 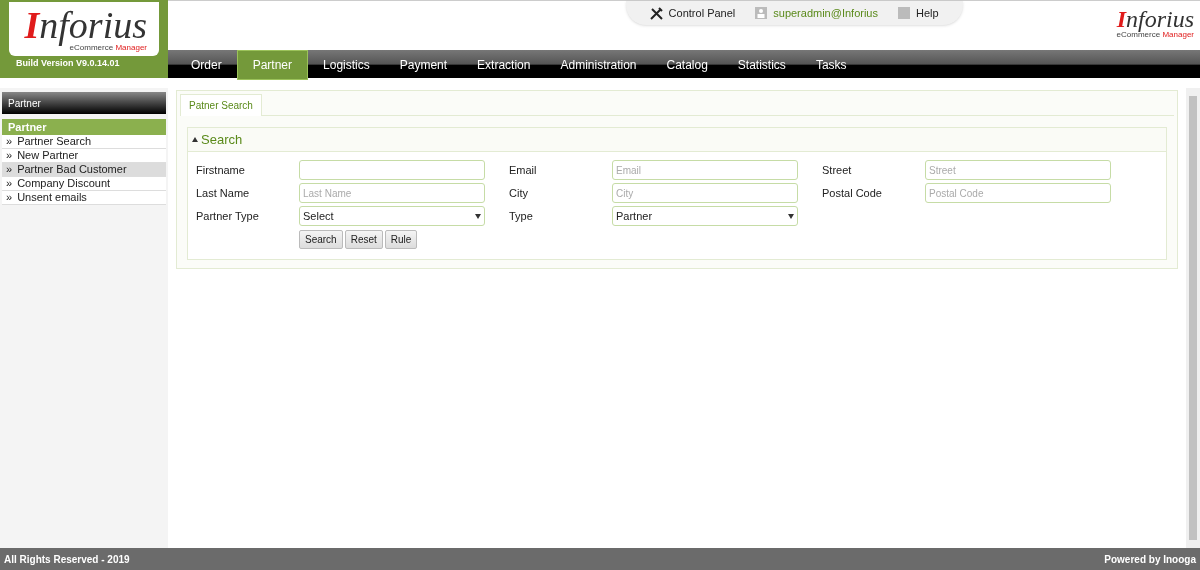 I want to click on sidebar-item: » Unsent emails, so click(x=84, y=198).